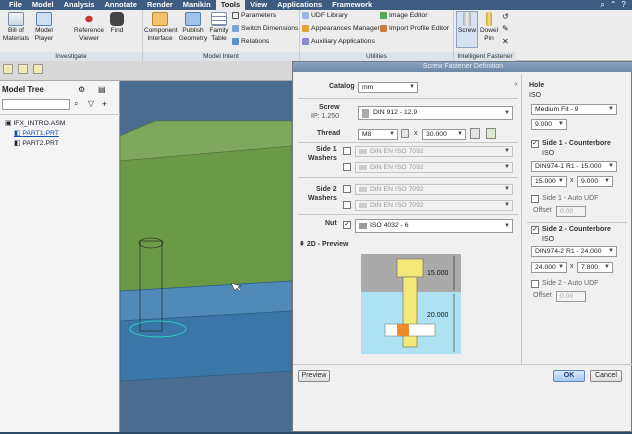  I want to click on tree-item-assembly: ▣ IFX_INTRO.ASM, so click(35, 123).